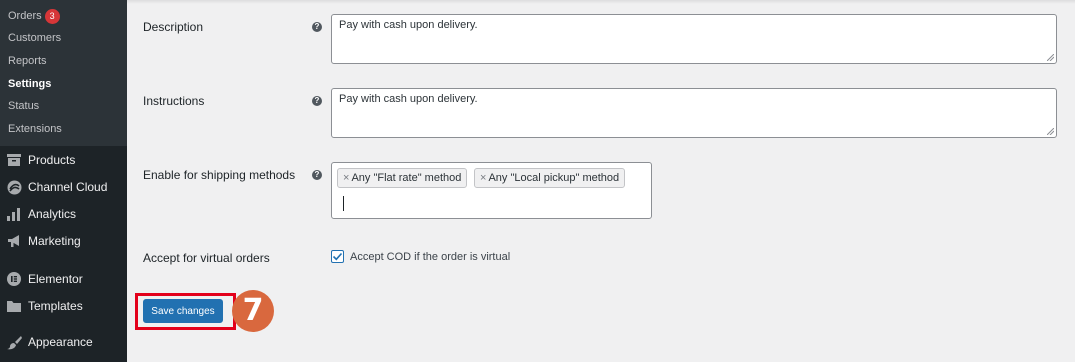  Describe the element at coordinates (52, 160) in the screenshot. I see `menu-products-label: Products` at that location.